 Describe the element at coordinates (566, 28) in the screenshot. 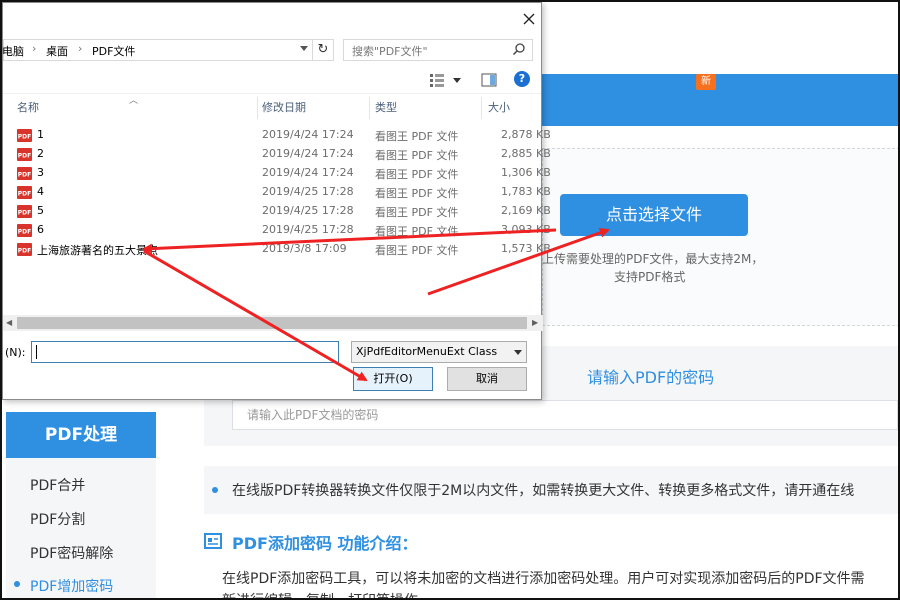

I see `nav-item-label: 音识别` at that location.